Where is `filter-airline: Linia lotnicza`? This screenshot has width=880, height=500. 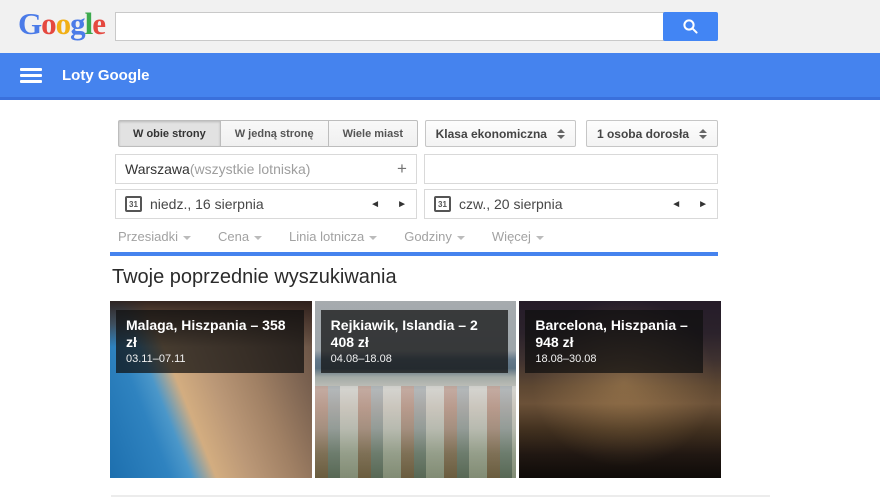 filter-airline: Linia lotnicza is located at coordinates (333, 236).